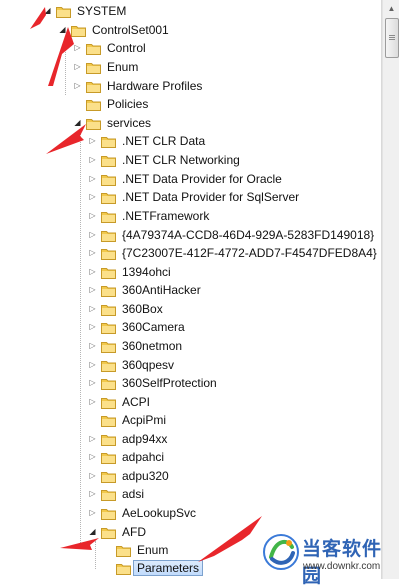 The width and height of the screenshot is (399, 588). Describe the element at coordinates (342, 566) in the screenshot. I see `watermark-url: www.downkr.com` at that location.